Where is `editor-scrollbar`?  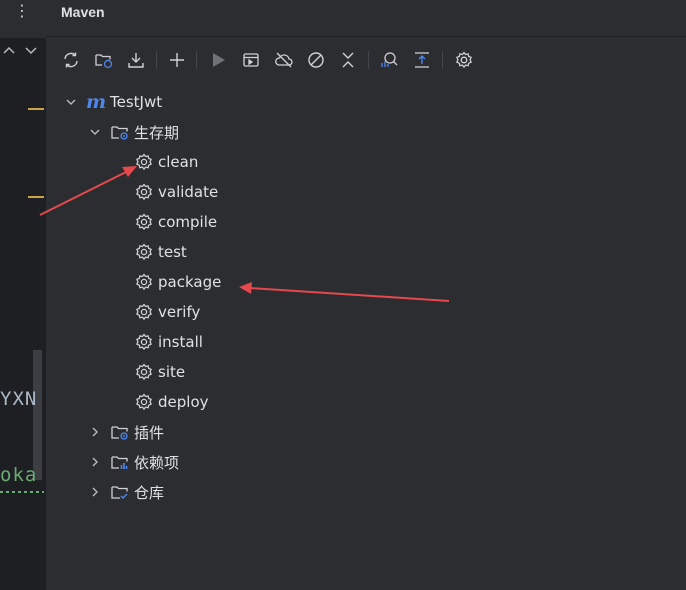 editor-scrollbar is located at coordinates (37, 415).